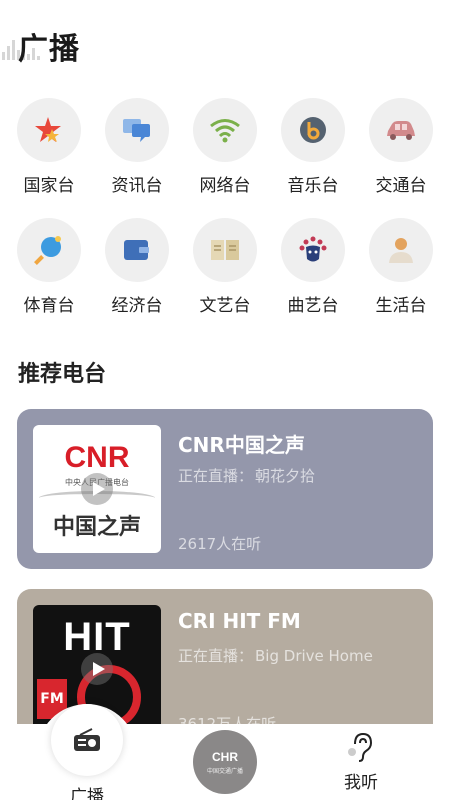  I want to click on category-shenghuotai: 生活台, so click(401, 267).